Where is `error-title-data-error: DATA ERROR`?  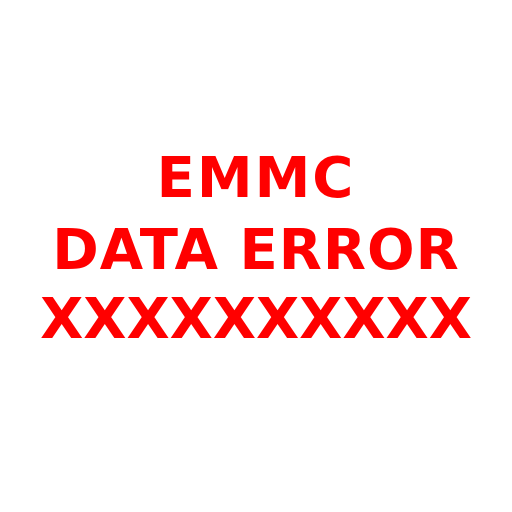 error-title-data-error: DATA ERROR is located at coordinates (256, 250).